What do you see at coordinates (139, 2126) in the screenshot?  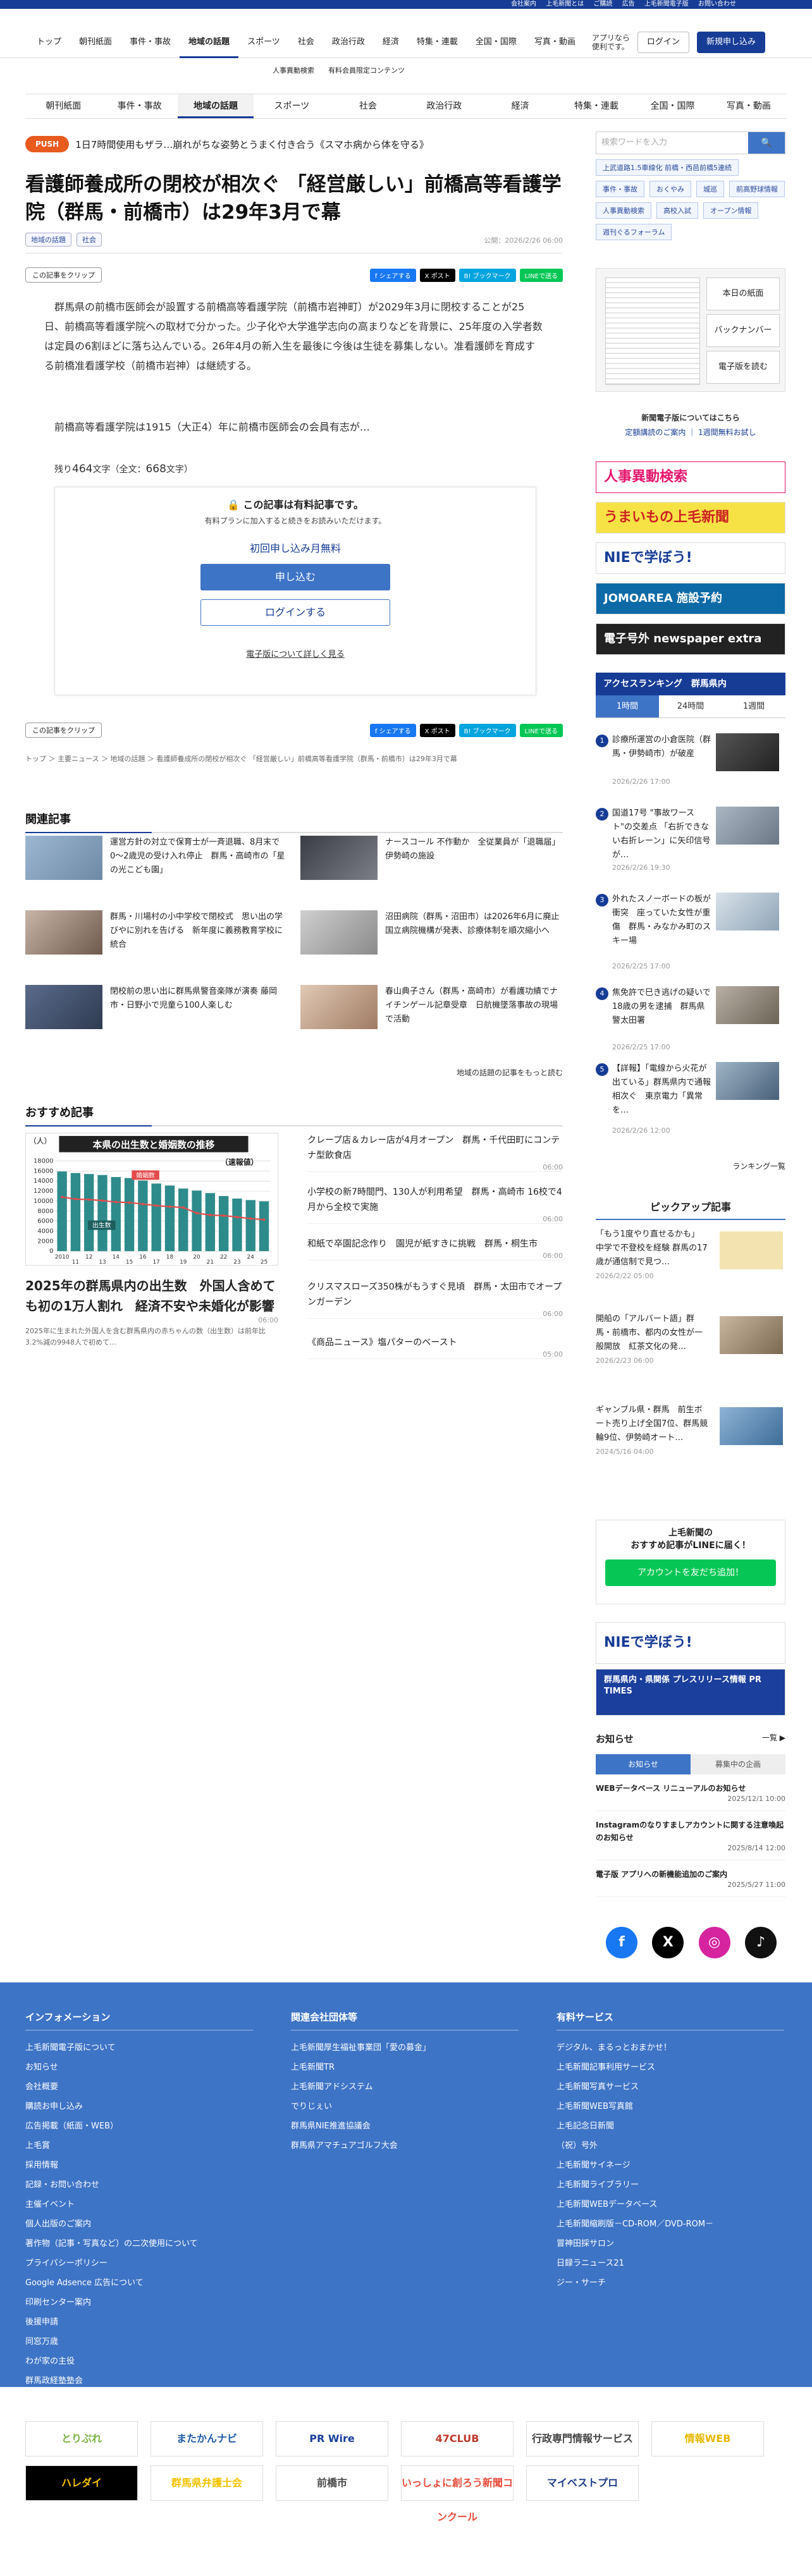 I see `footer-link: 広告掲載（紙面・WEB）` at bounding box center [139, 2126].